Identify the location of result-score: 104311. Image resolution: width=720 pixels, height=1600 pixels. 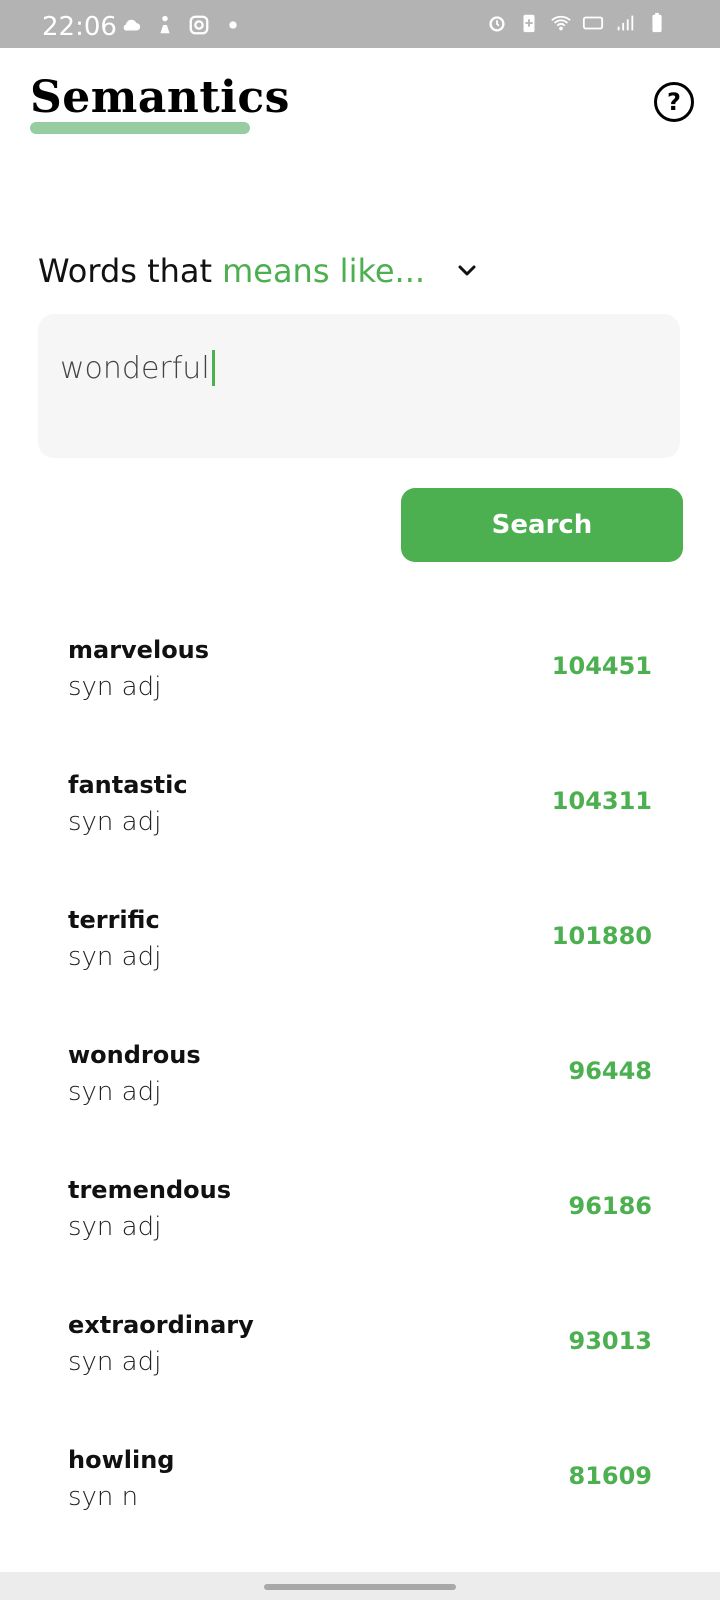
(601, 801).